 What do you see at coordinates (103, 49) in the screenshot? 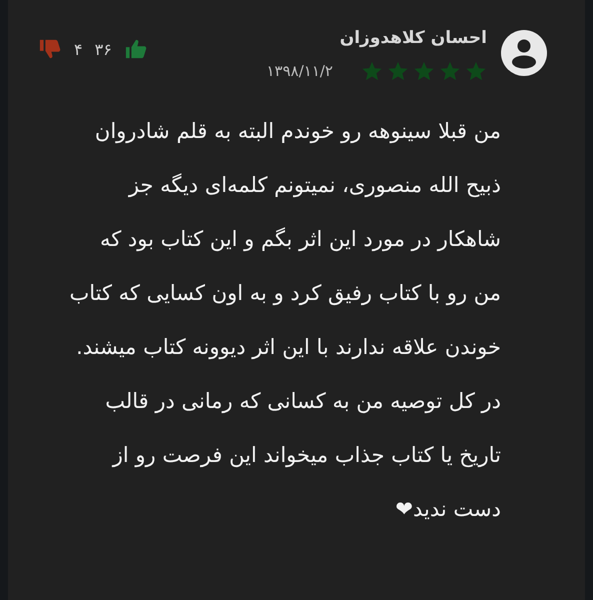
I see `like-count: ۳۶` at bounding box center [103, 49].